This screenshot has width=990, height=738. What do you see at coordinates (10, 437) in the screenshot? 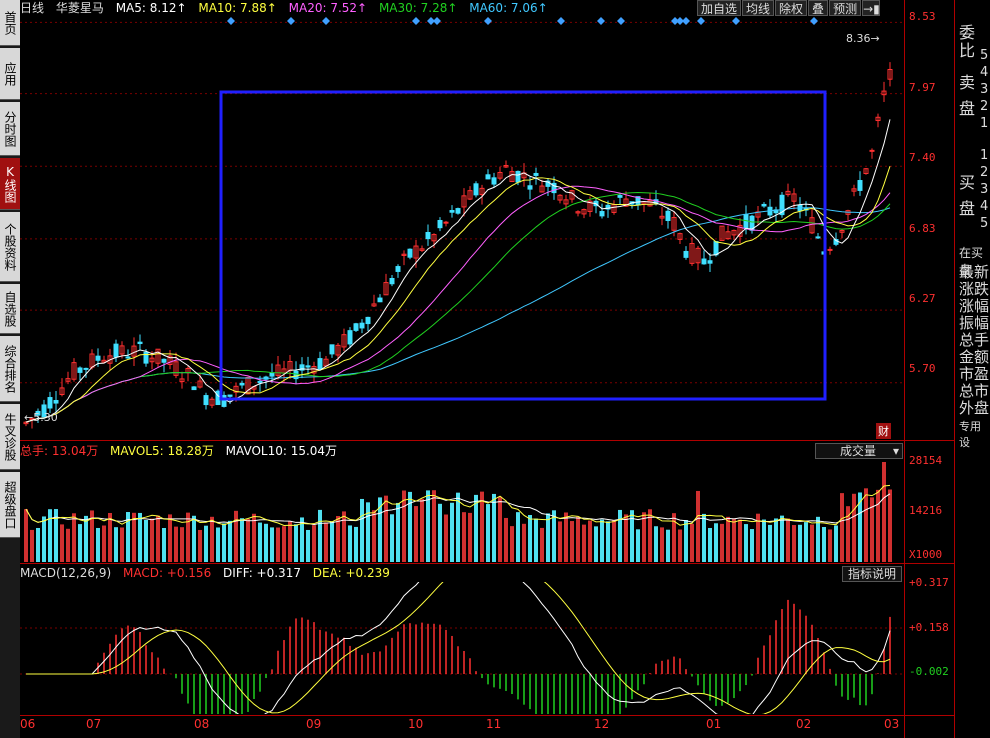
I see `left-tab-7: 牛叉诊股` at bounding box center [10, 437].